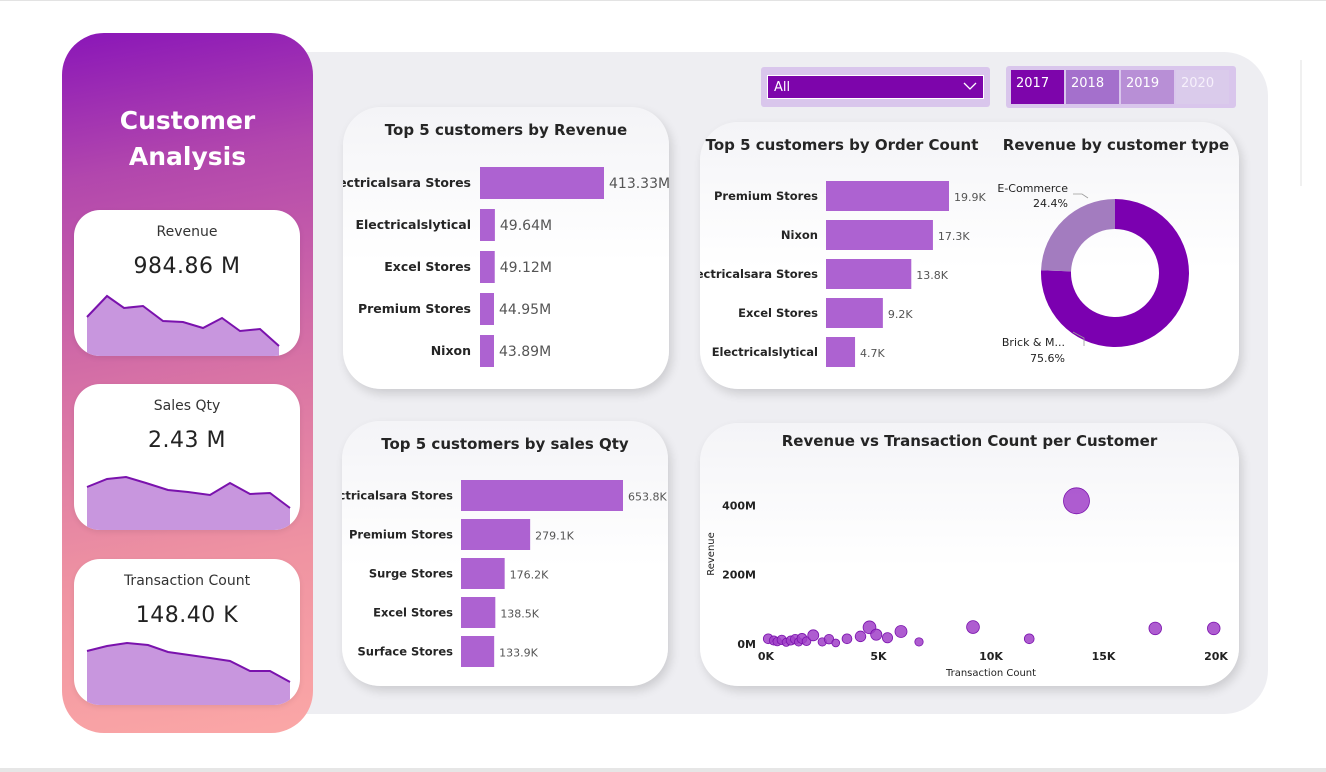 This screenshot has width=1326, height=772. Describe the element at coordinates (525, 352) in the screenshot. I see `bar-value-label: 43.89M` at that location.